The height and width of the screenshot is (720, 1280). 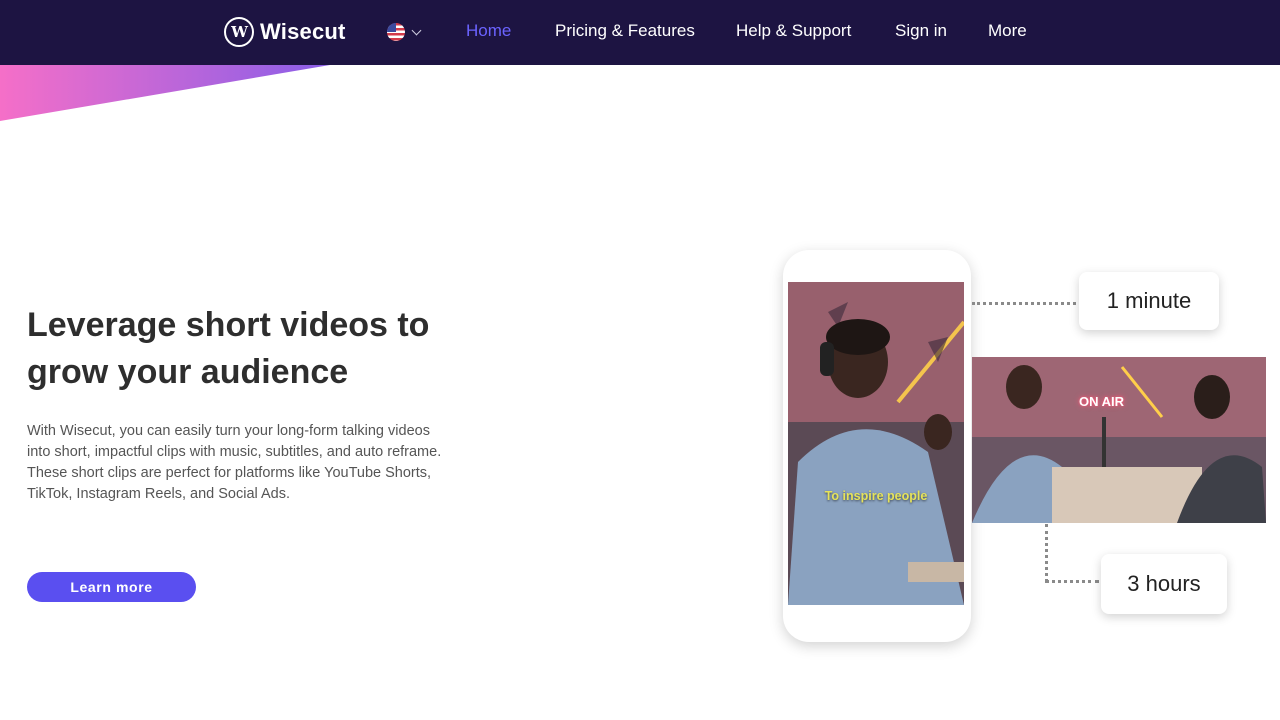 I want to click on us-flag-icon, so click(x=396, y=32).